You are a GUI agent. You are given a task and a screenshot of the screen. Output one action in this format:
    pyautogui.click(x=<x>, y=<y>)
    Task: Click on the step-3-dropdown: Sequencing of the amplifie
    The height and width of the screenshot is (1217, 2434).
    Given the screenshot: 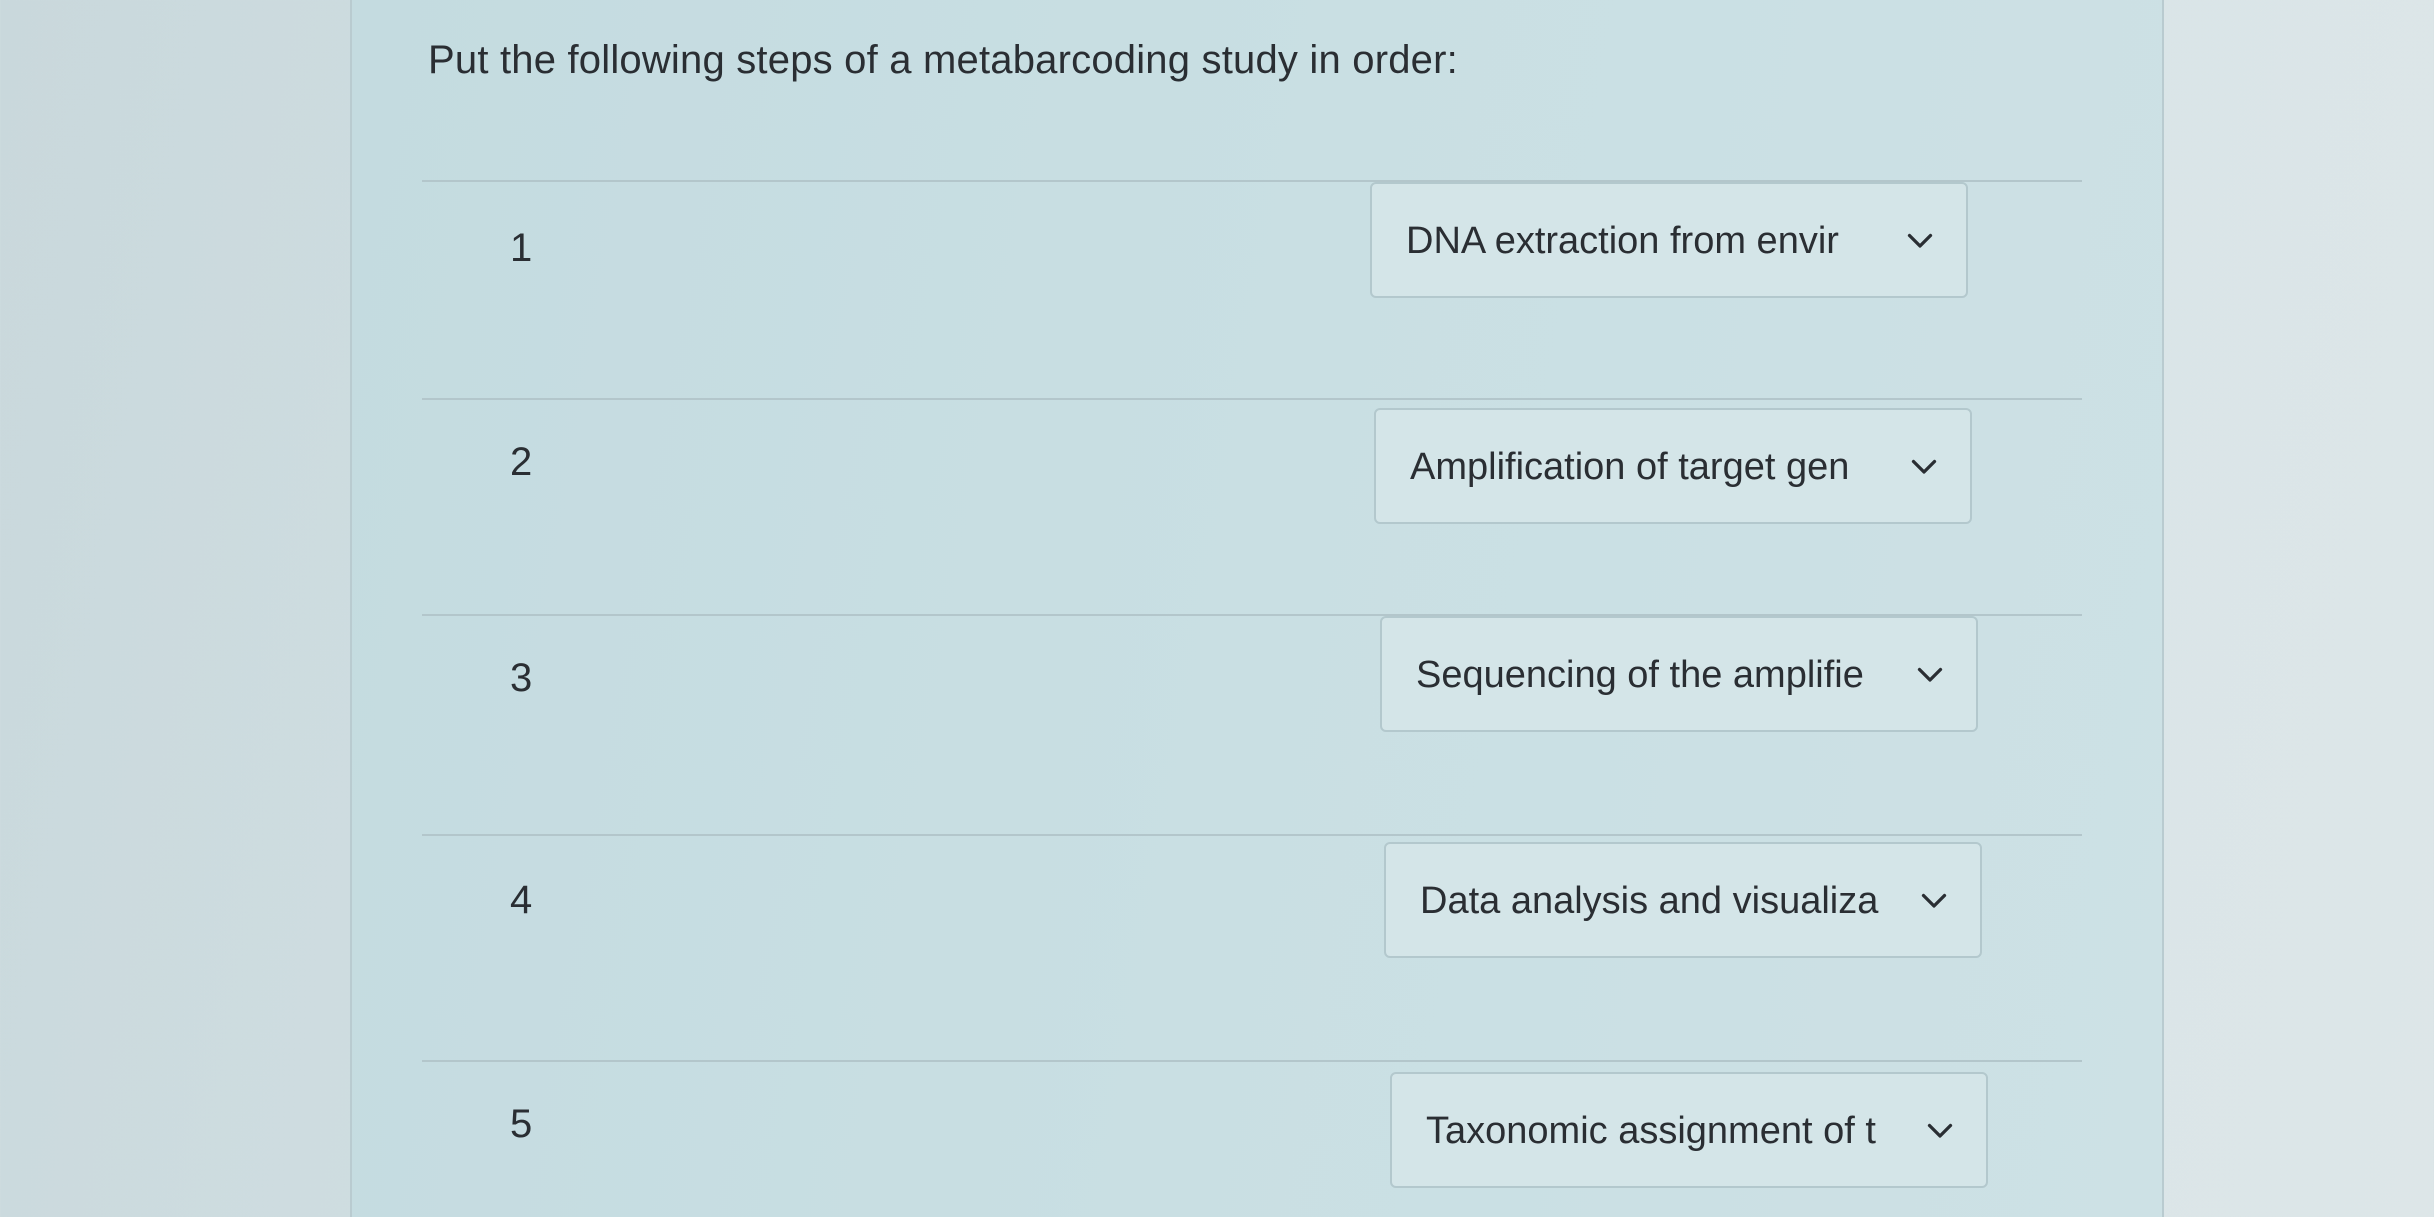 What is the action you would take?
    pyautogui.click(x=1679, y=674)
    